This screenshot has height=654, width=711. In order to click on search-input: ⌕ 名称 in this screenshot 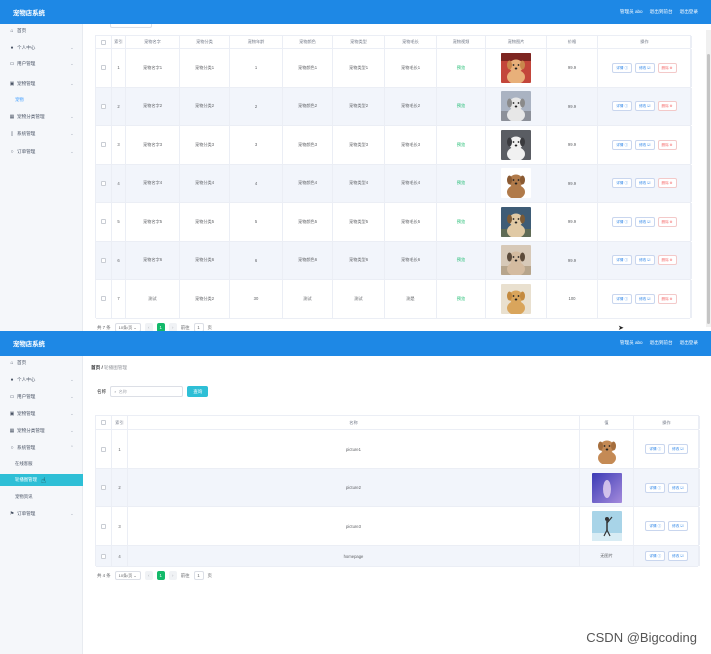, I will do `click(147, 391)`.